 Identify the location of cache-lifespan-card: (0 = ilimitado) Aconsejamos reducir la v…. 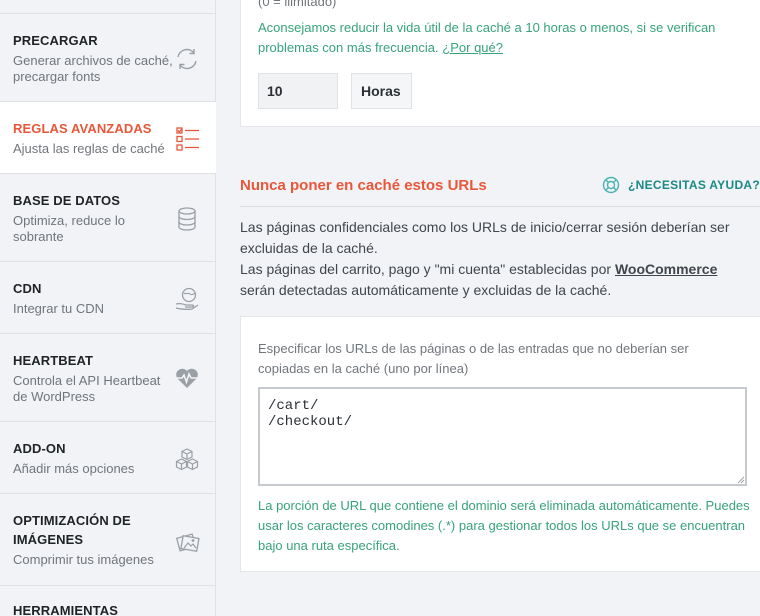
(500, 63).